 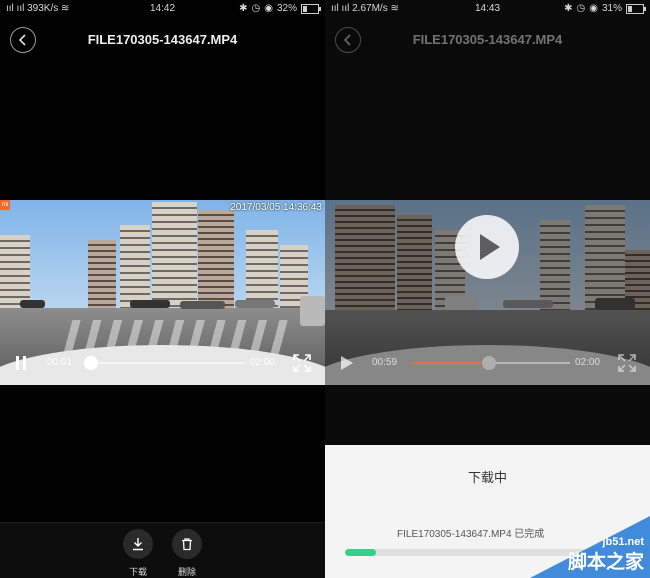 I want to click on download-file-status: FILE170305-143647.MP4 已完成, so click(x=471, y=534).